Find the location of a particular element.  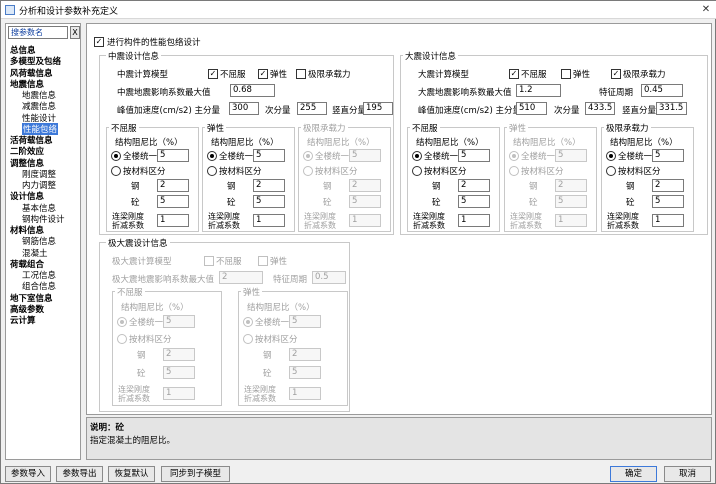

tree-item: 混凝土 is located at coordinates (35, 253).